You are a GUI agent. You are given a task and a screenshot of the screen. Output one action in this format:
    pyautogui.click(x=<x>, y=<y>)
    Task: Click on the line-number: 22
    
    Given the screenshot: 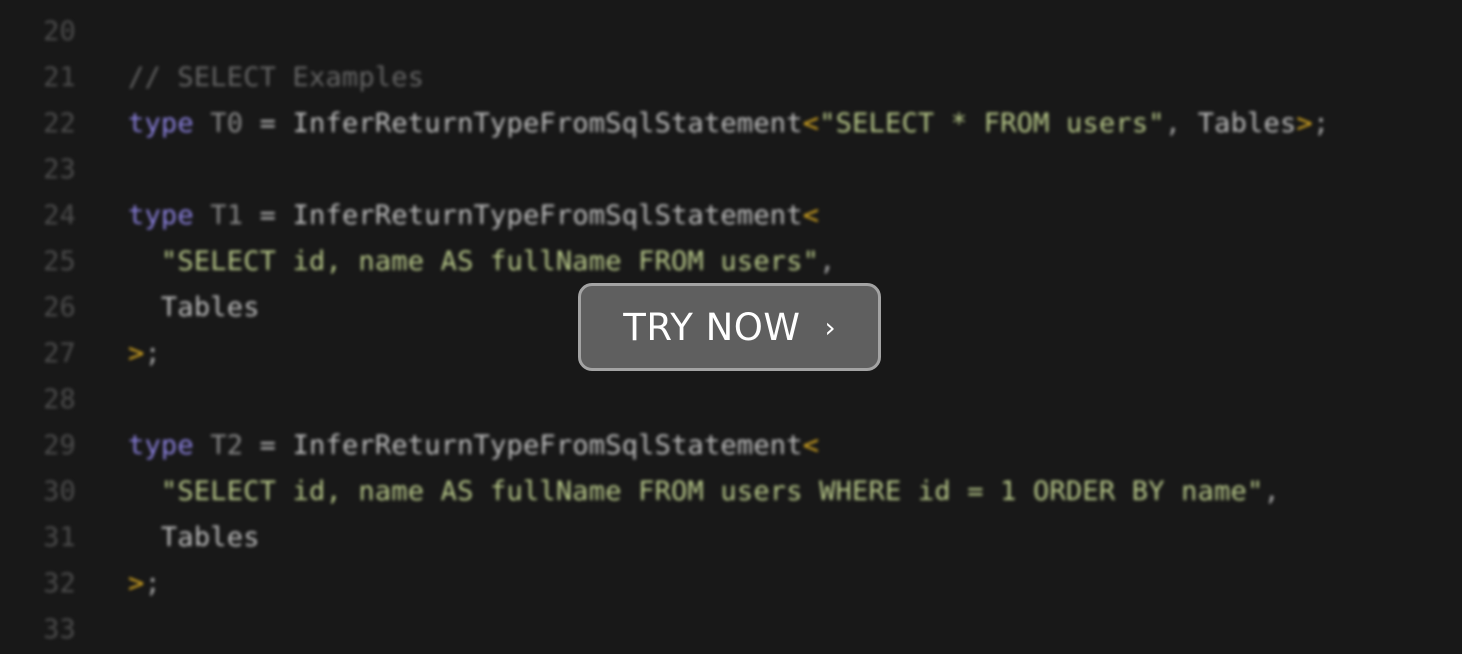 What is the action you would take?
    pyautogui.click(x=59, y=123)
    